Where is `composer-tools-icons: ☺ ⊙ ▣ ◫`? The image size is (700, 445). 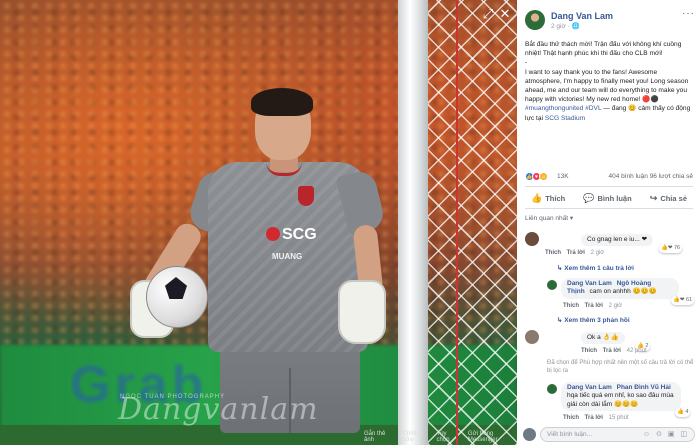 composer-tools-icons: ☺ ⊙ ▣ ◫ is located at coordinates (666, 434).